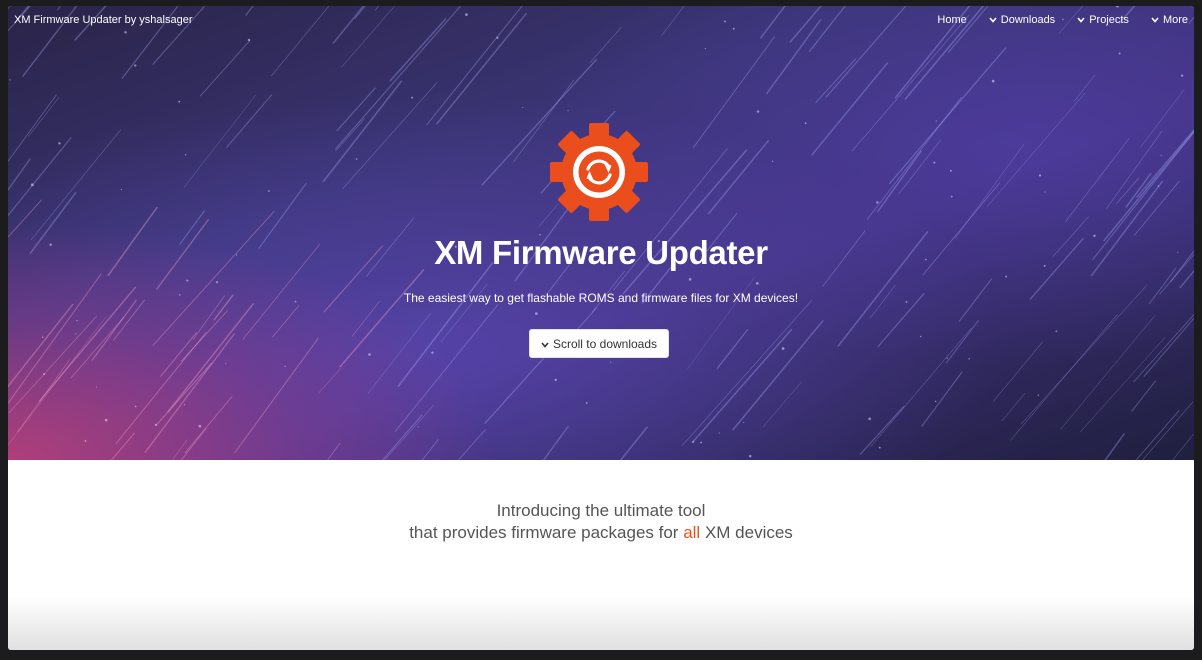  What do you see at coordinates (1109, 20) in the screenshot?
I see `nav-projects-label: Projects` at bounding box center [1109, 20].